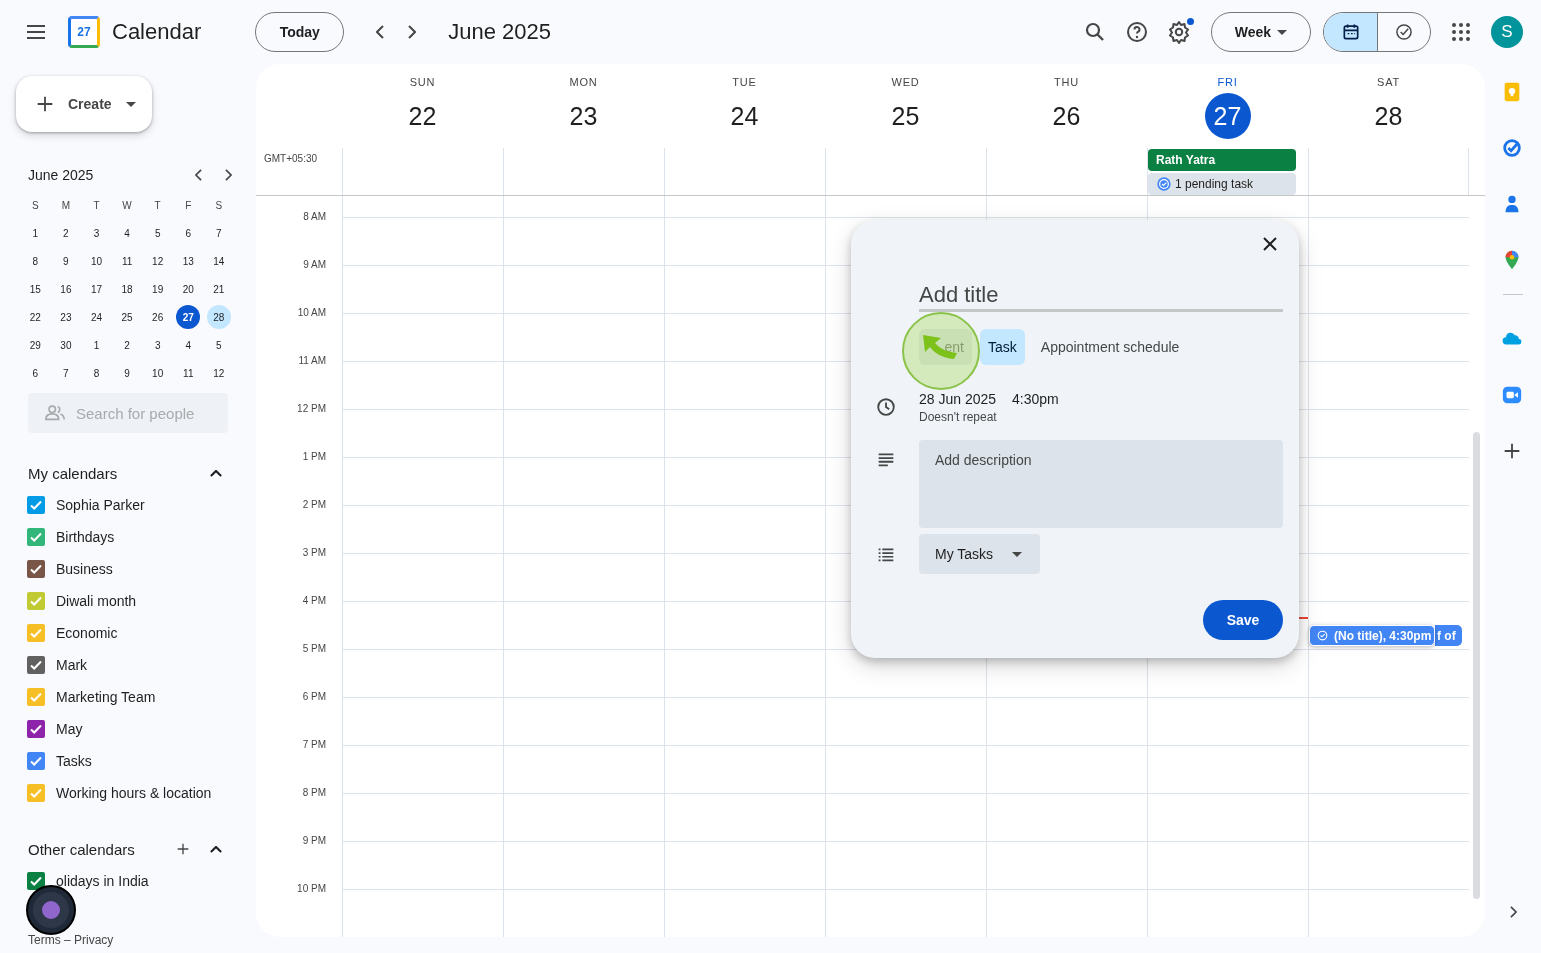 Image resolution: width=1541 pixels, height=953 pixels. I want to click on time-button: 4:30pm, so click(1035, 399).